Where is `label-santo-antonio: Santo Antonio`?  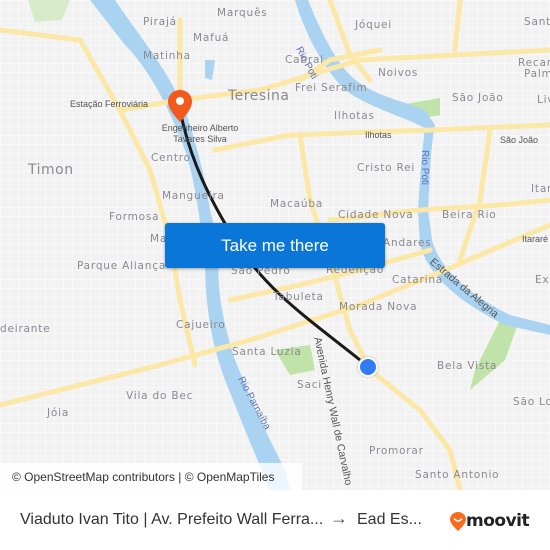 label-santo-antonio: Santo Antonio is located at coordinates (457, 475).